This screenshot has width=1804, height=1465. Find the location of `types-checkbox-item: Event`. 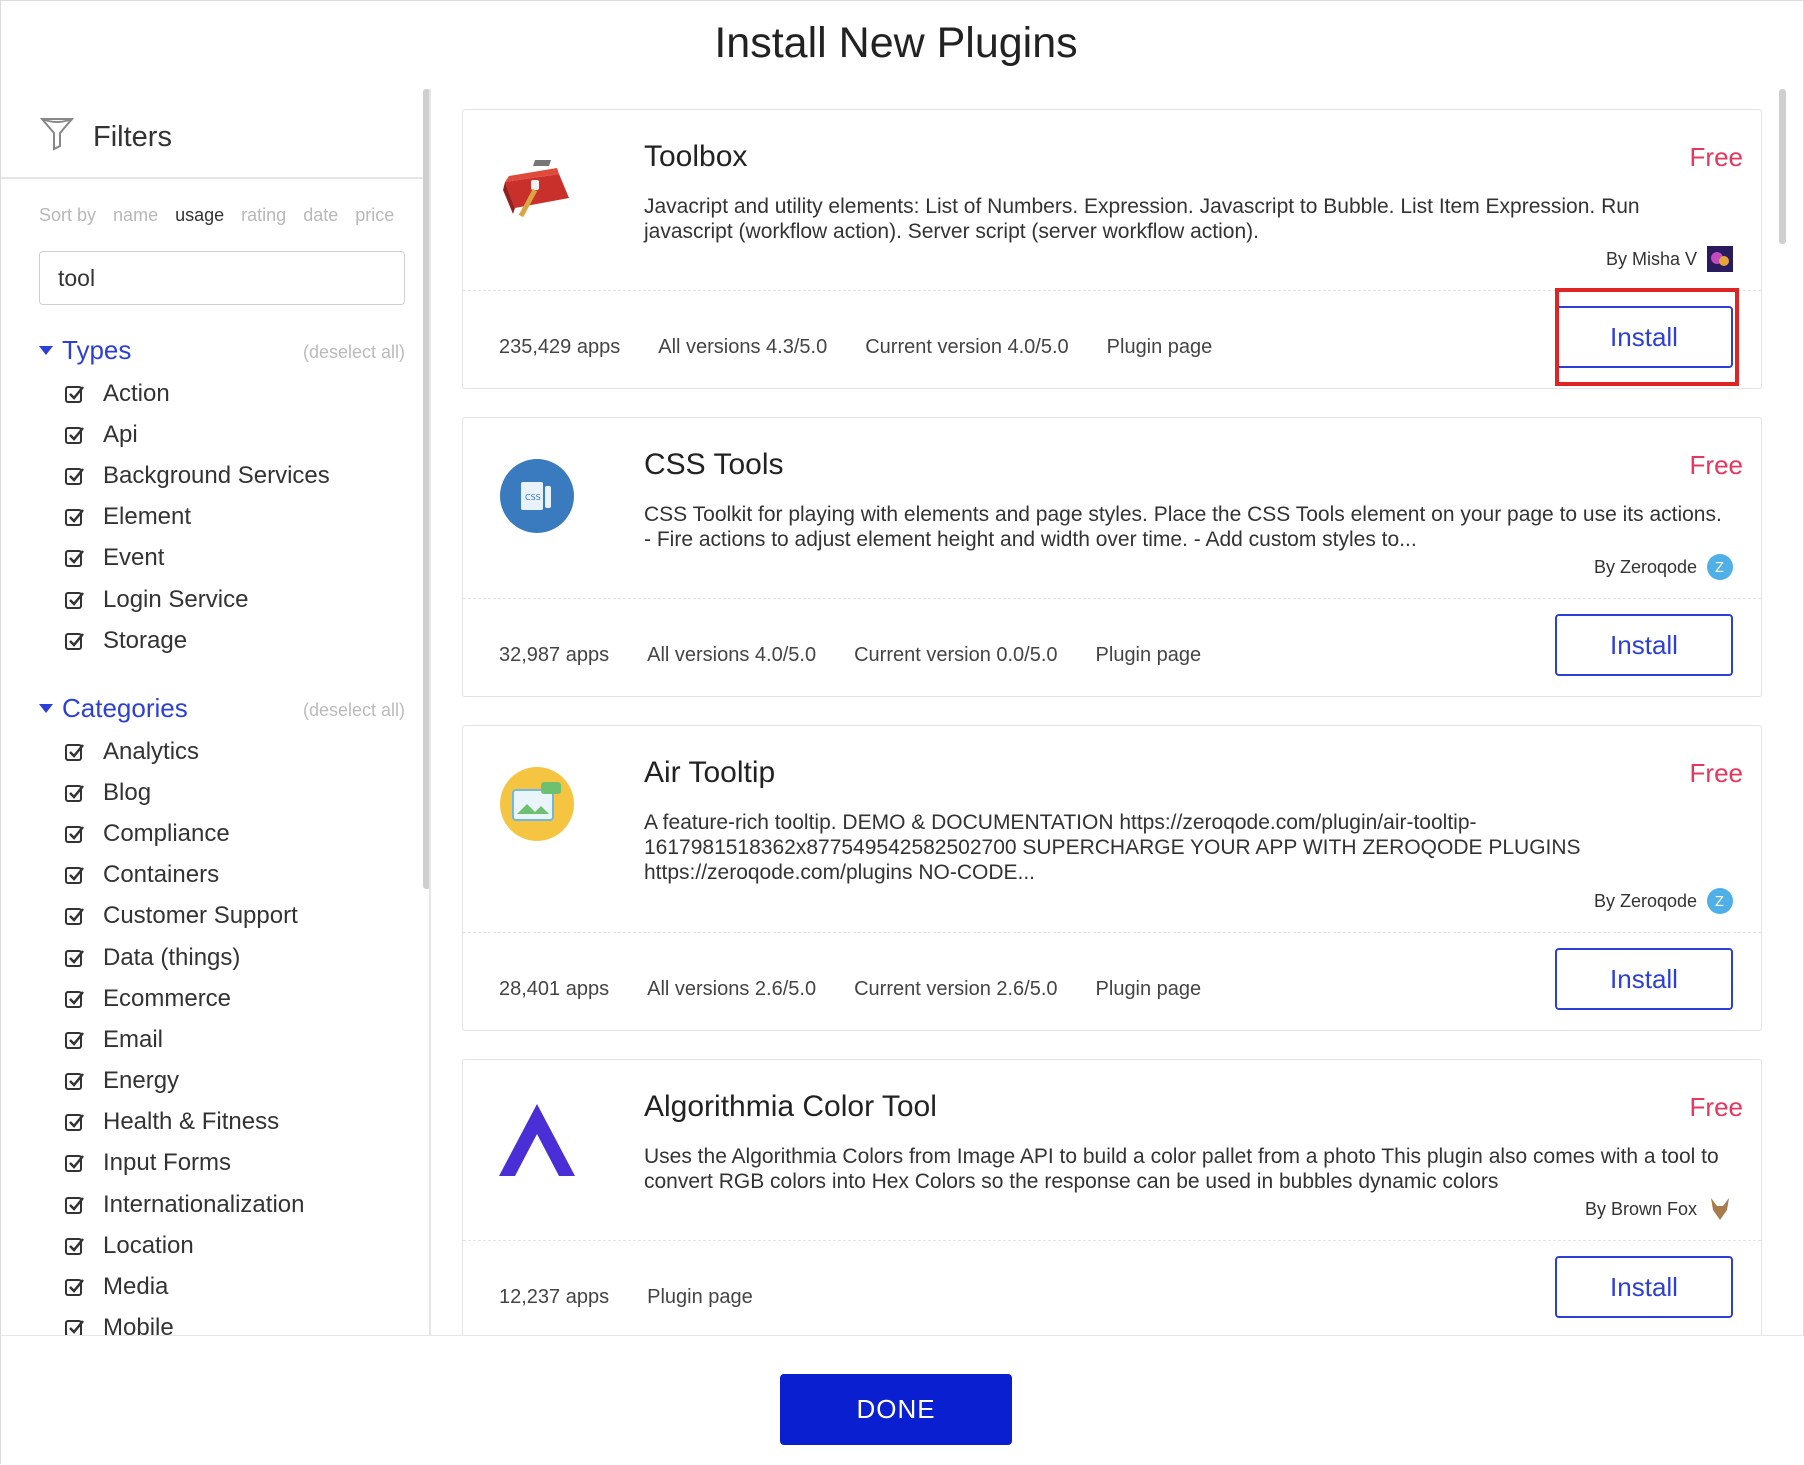

types-checkbox-item: Event is located at coordinates (235, 558).